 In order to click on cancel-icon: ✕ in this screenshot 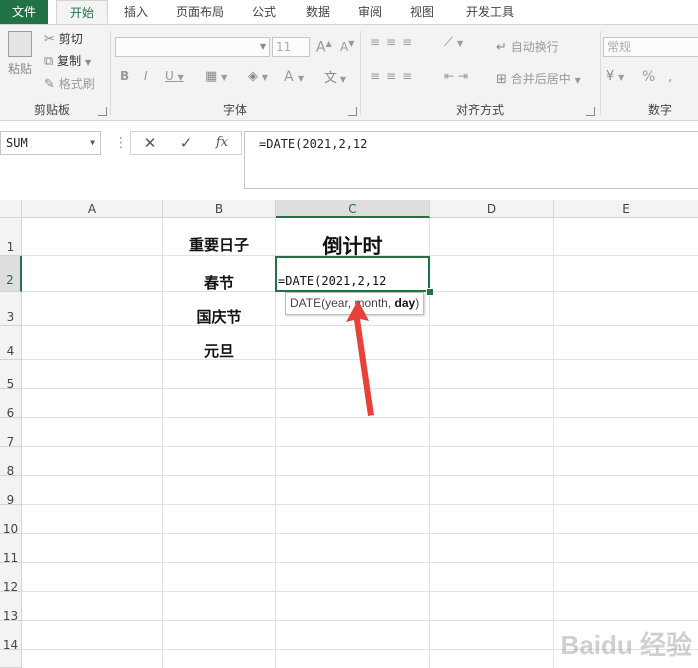, I will do `click(150, 143)`.